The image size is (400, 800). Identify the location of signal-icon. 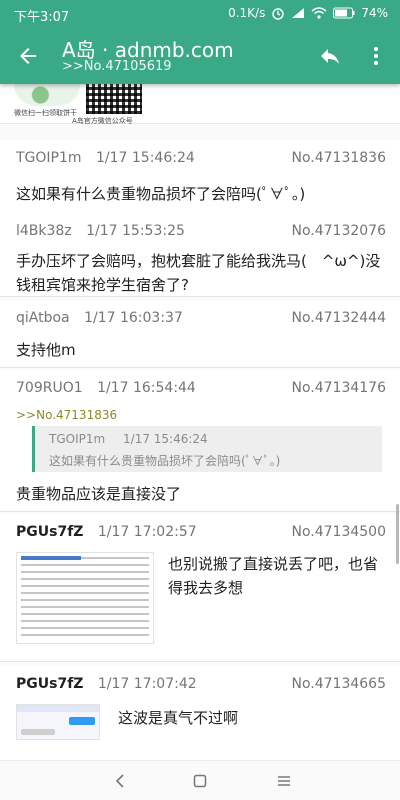
(298, 13).